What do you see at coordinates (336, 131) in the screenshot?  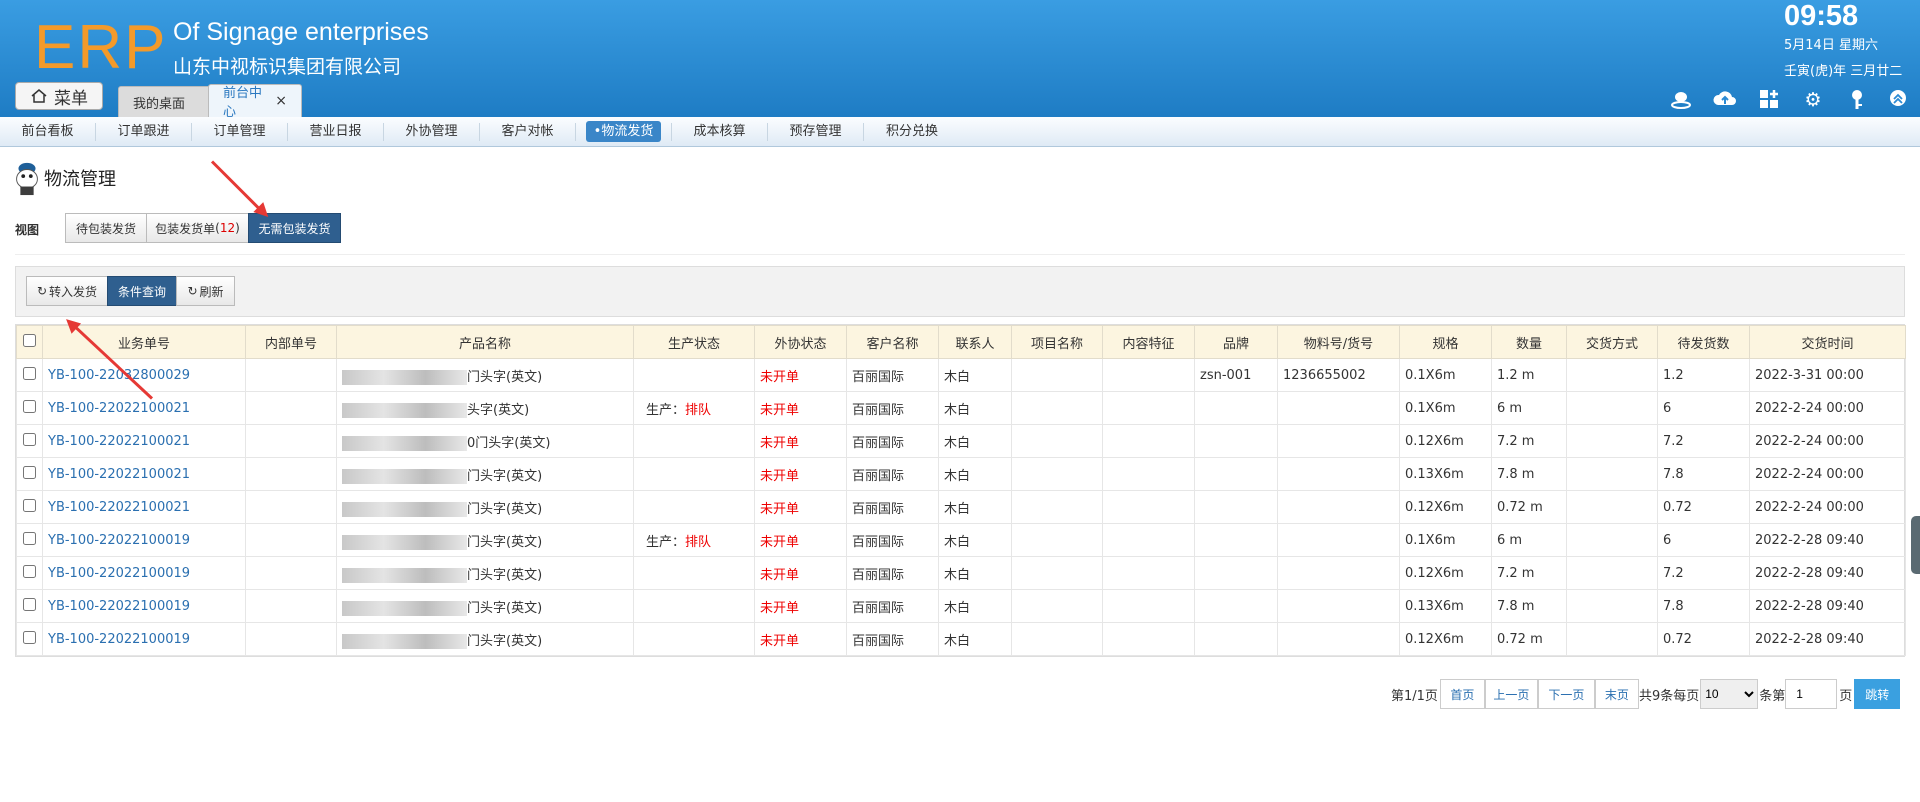 I see `nav-item: 营业日报` at bounding box center [336, 131].